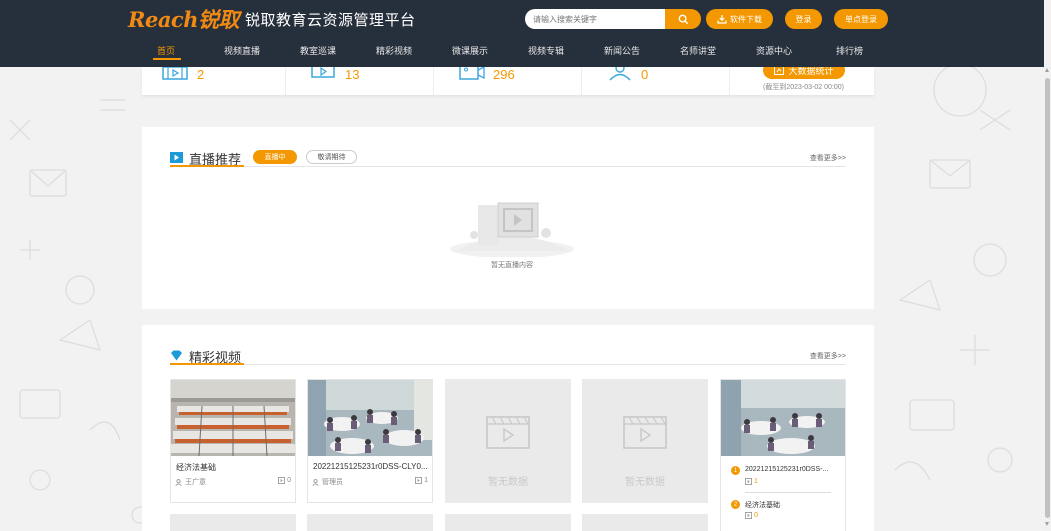 The height and width of the screenshot is (531, 1051). I want to click on tab-coming-soon: 敬请期待, so click(331, 157).